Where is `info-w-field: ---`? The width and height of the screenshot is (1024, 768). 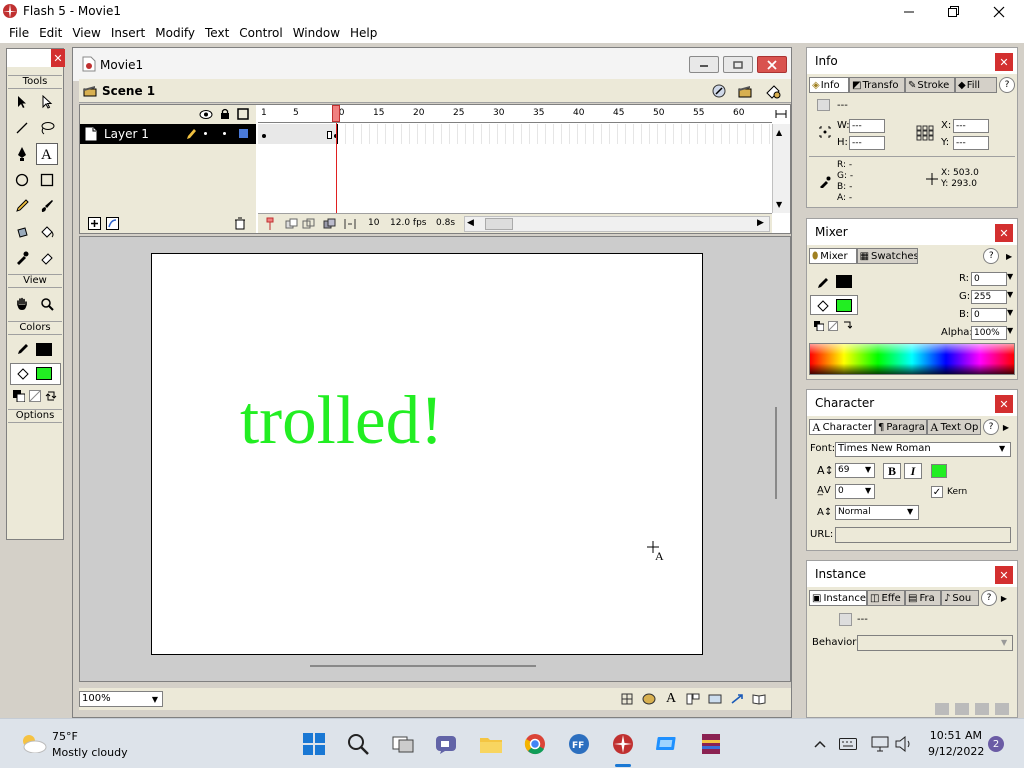 info-w-field: --- is located at coordinates (867, 126).